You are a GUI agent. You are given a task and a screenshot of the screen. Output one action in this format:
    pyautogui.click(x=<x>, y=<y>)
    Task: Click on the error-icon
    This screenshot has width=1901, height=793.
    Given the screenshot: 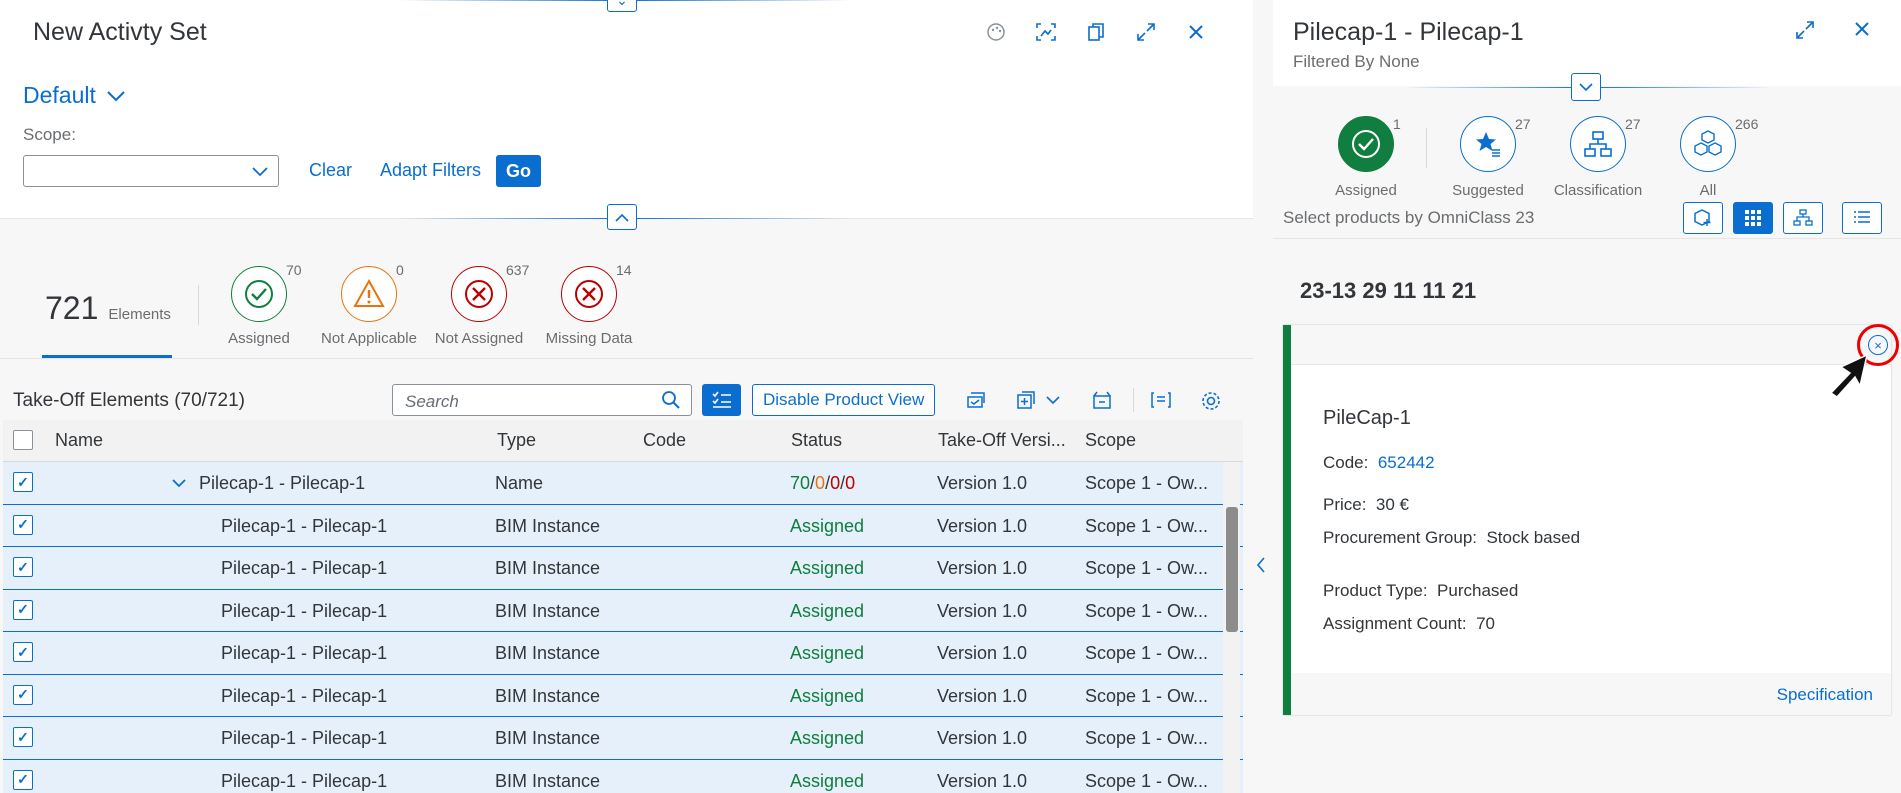 What is the action you would take?
    pyautogui.click(x=479, y=294)
    